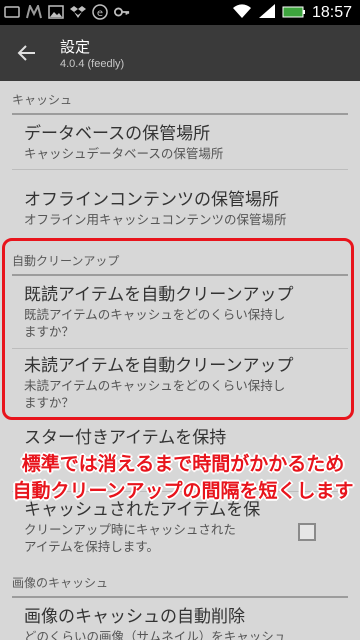 The width and height of the screenshot is (360, 640). Describe the element at coordinates (124, 153) in the screenshot. I see `pref-summary: キャッシュデータベースの保管場所` at that location.